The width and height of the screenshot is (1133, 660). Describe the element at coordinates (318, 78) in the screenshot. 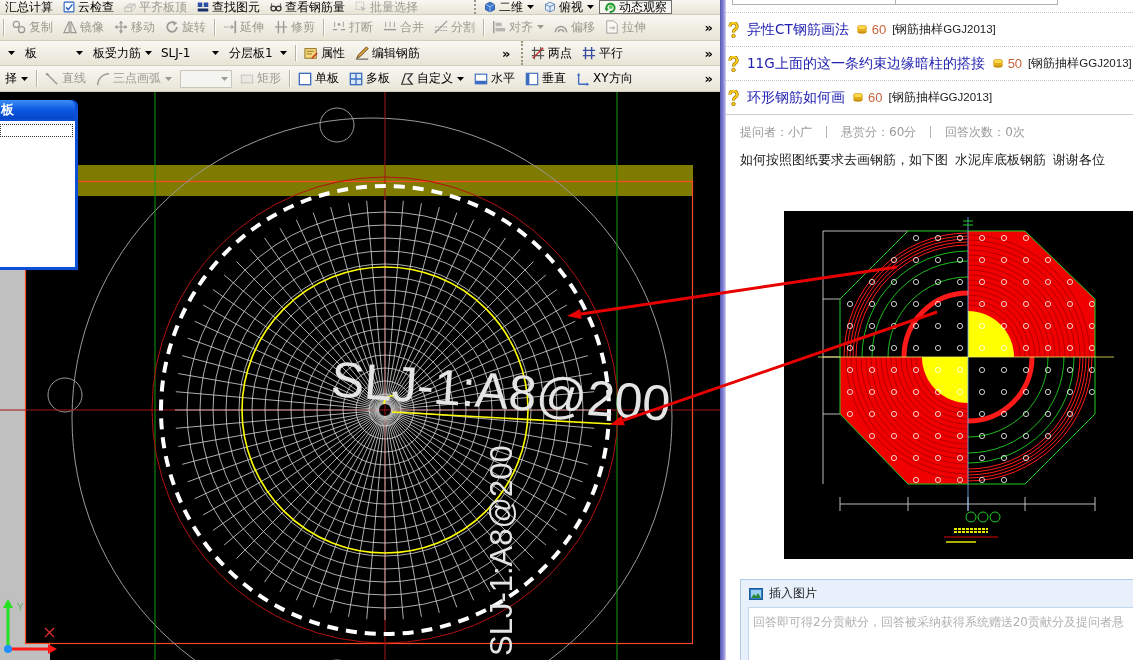

I see `toolbar-button: 单板` at that location.